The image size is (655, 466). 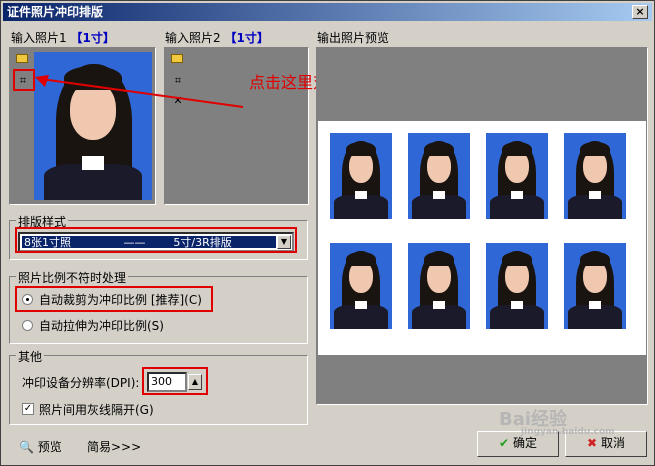 I want to click on input1-size: 【1寸】, so click(x=92, y=38).